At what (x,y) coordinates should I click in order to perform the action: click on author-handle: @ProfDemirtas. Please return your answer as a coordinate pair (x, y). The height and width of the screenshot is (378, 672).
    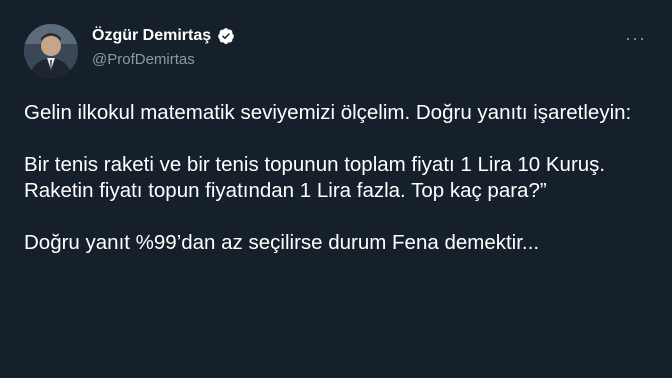
    Looking at the image, I should click on (143, 59).